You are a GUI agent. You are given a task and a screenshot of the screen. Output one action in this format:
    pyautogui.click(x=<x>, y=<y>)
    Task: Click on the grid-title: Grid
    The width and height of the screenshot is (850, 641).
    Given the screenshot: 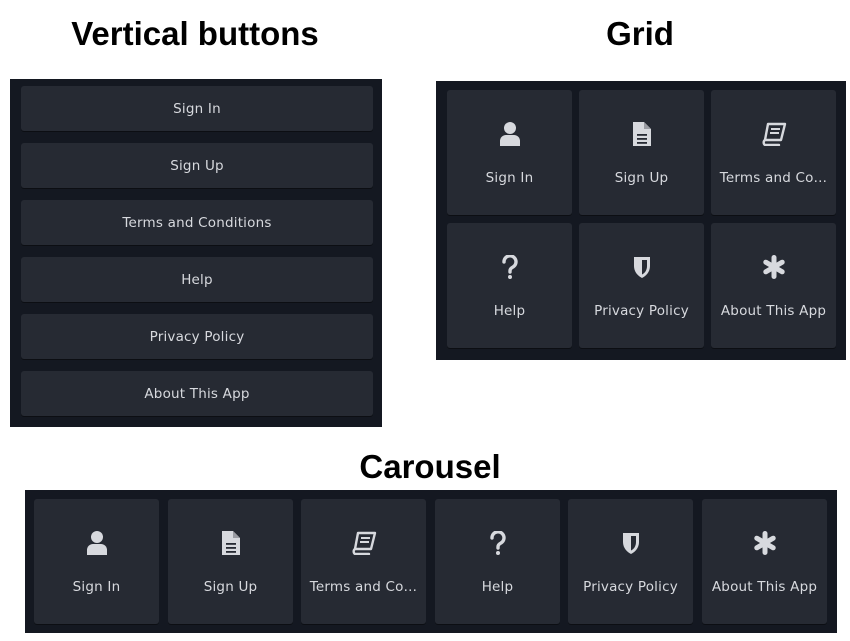 What is the action you would take?
    pyautogui.click(x=640, y=33)
    